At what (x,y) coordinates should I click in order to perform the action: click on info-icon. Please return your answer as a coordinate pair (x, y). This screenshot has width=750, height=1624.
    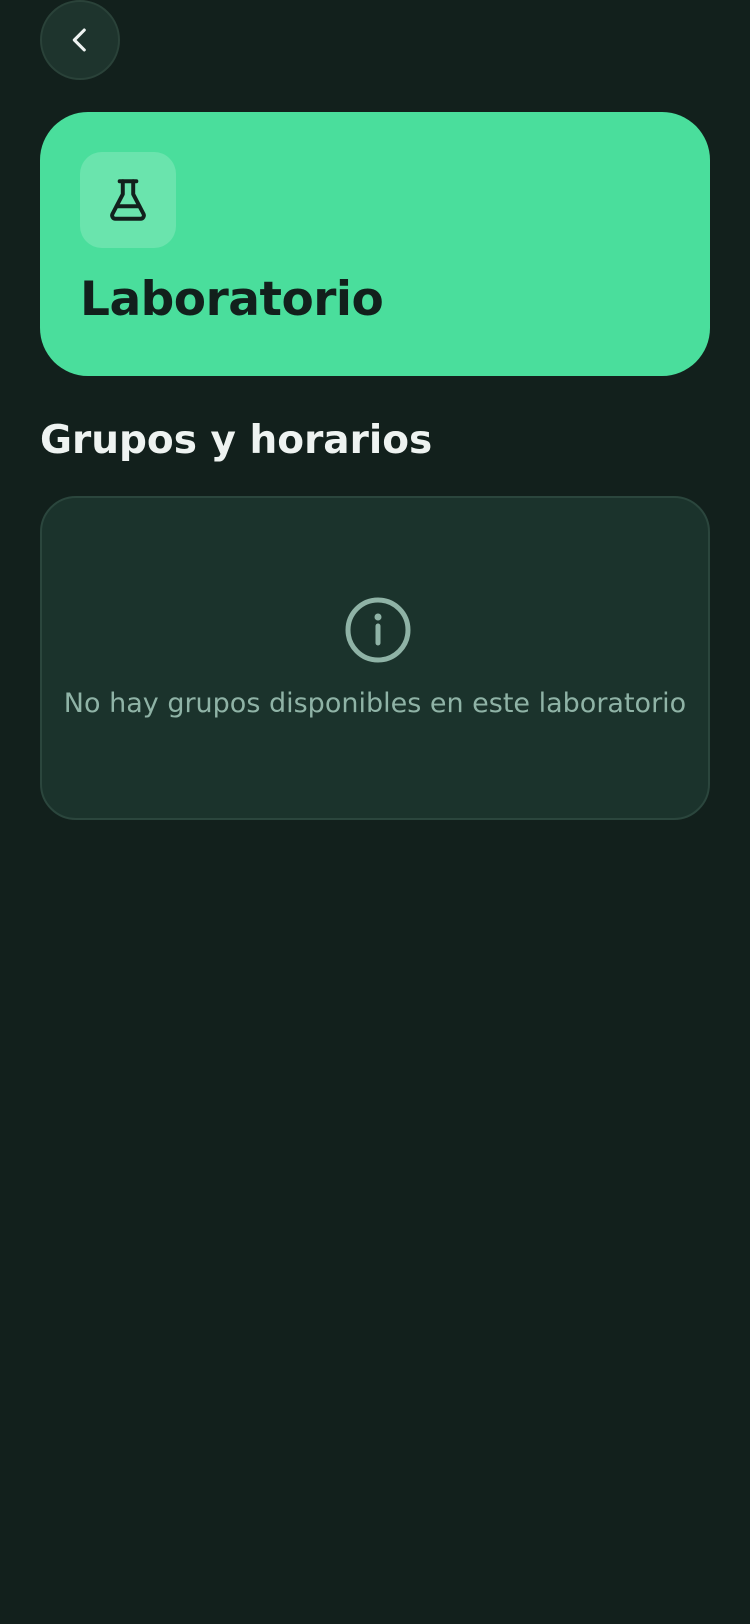
    Looking at the image, I should click on (378, 630).